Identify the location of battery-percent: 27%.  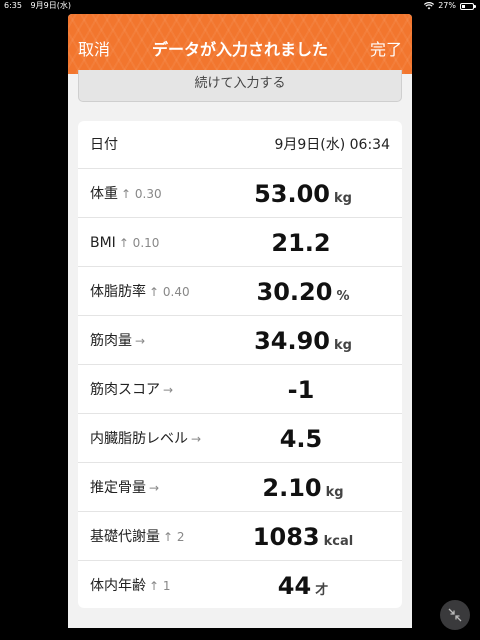
(447, 5).